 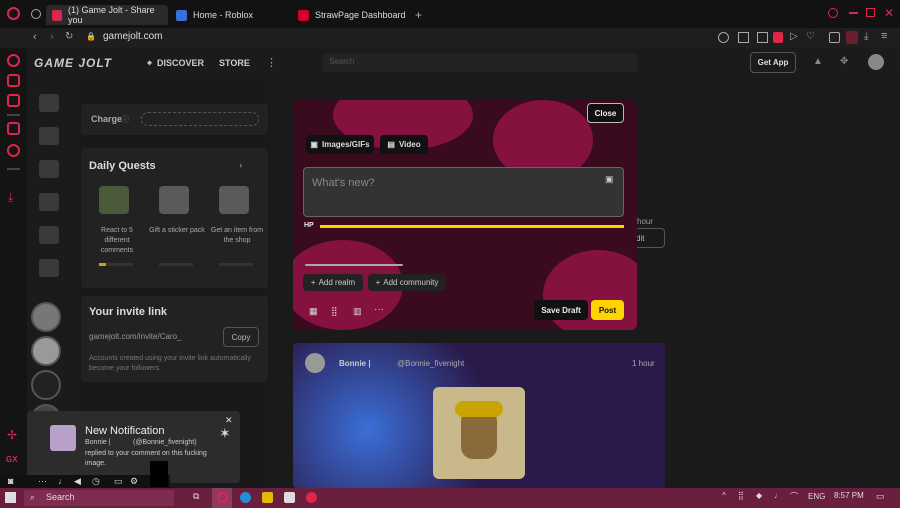 I want to click on pocket-icon, so click(x=778, y=37).